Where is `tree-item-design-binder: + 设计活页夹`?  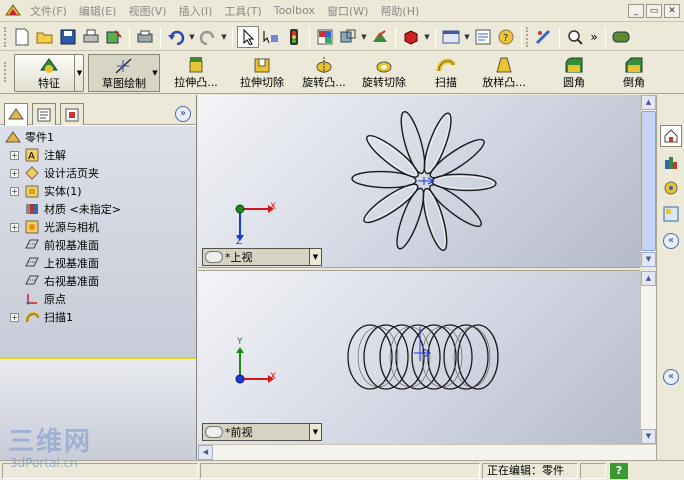
tree-item-design-binder: + 设计活页夹 is located at coordinates (54, 173).